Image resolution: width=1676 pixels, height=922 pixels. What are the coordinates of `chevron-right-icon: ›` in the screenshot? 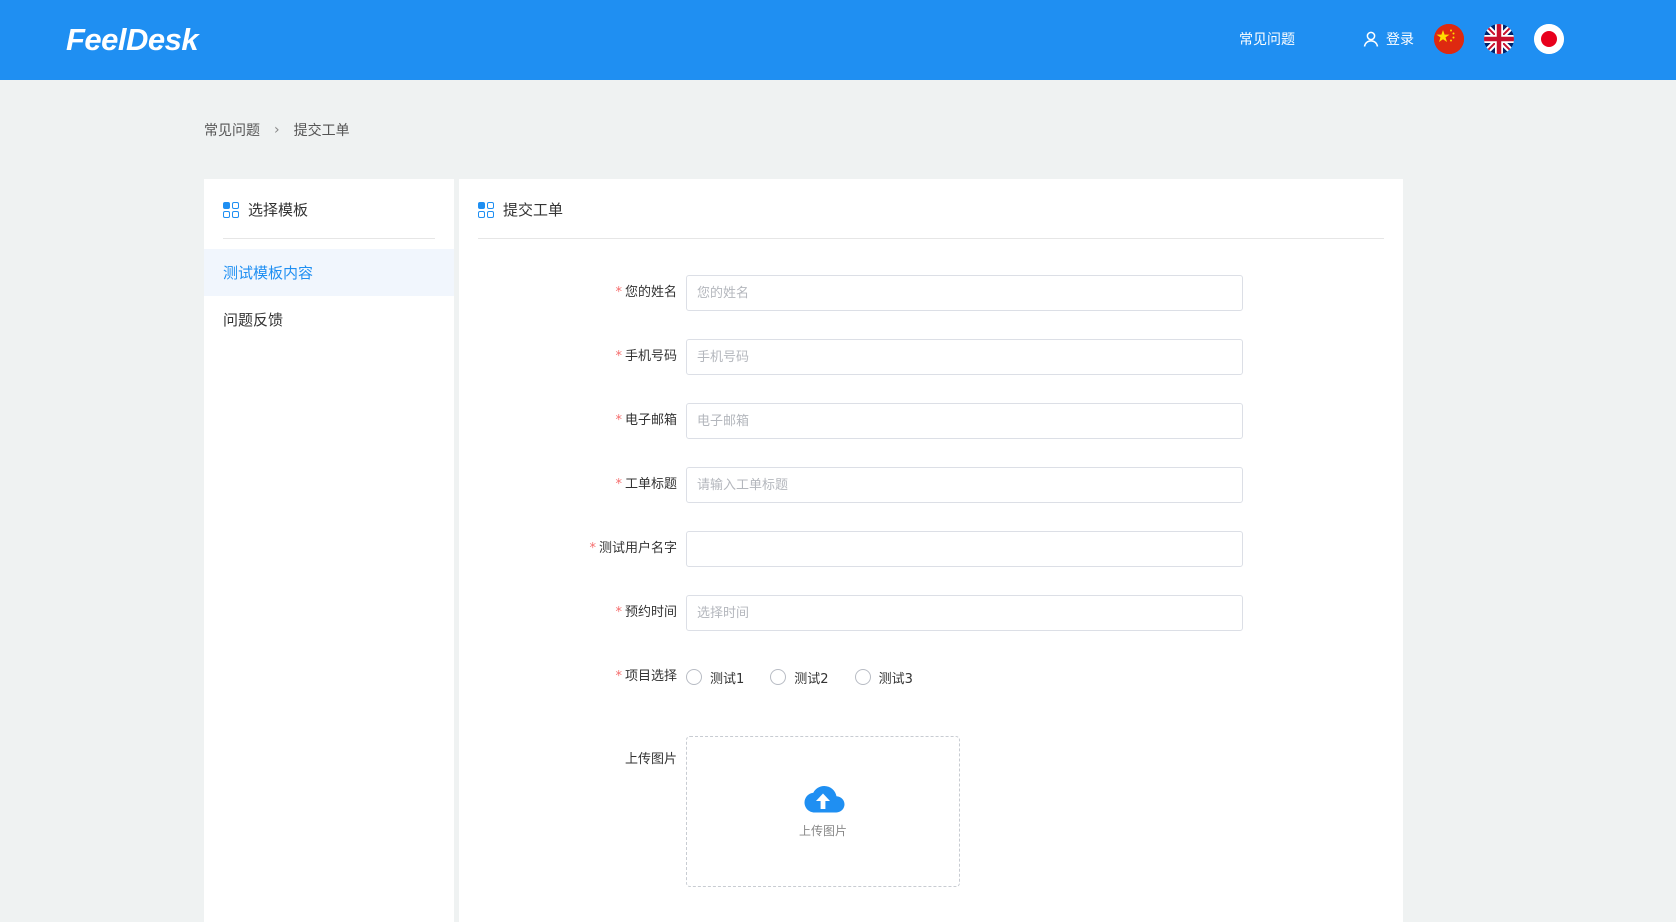 It's located at (277, 130).